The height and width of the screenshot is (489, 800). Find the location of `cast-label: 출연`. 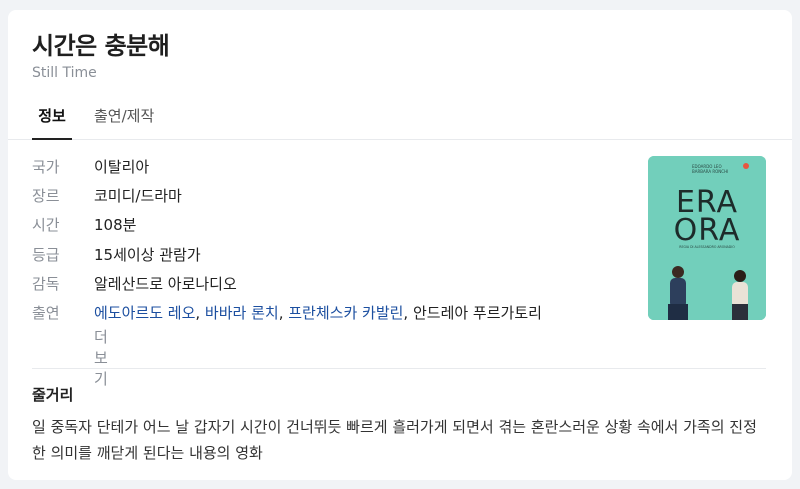

cast-label: 출연 is located at coordinates (46, 313).